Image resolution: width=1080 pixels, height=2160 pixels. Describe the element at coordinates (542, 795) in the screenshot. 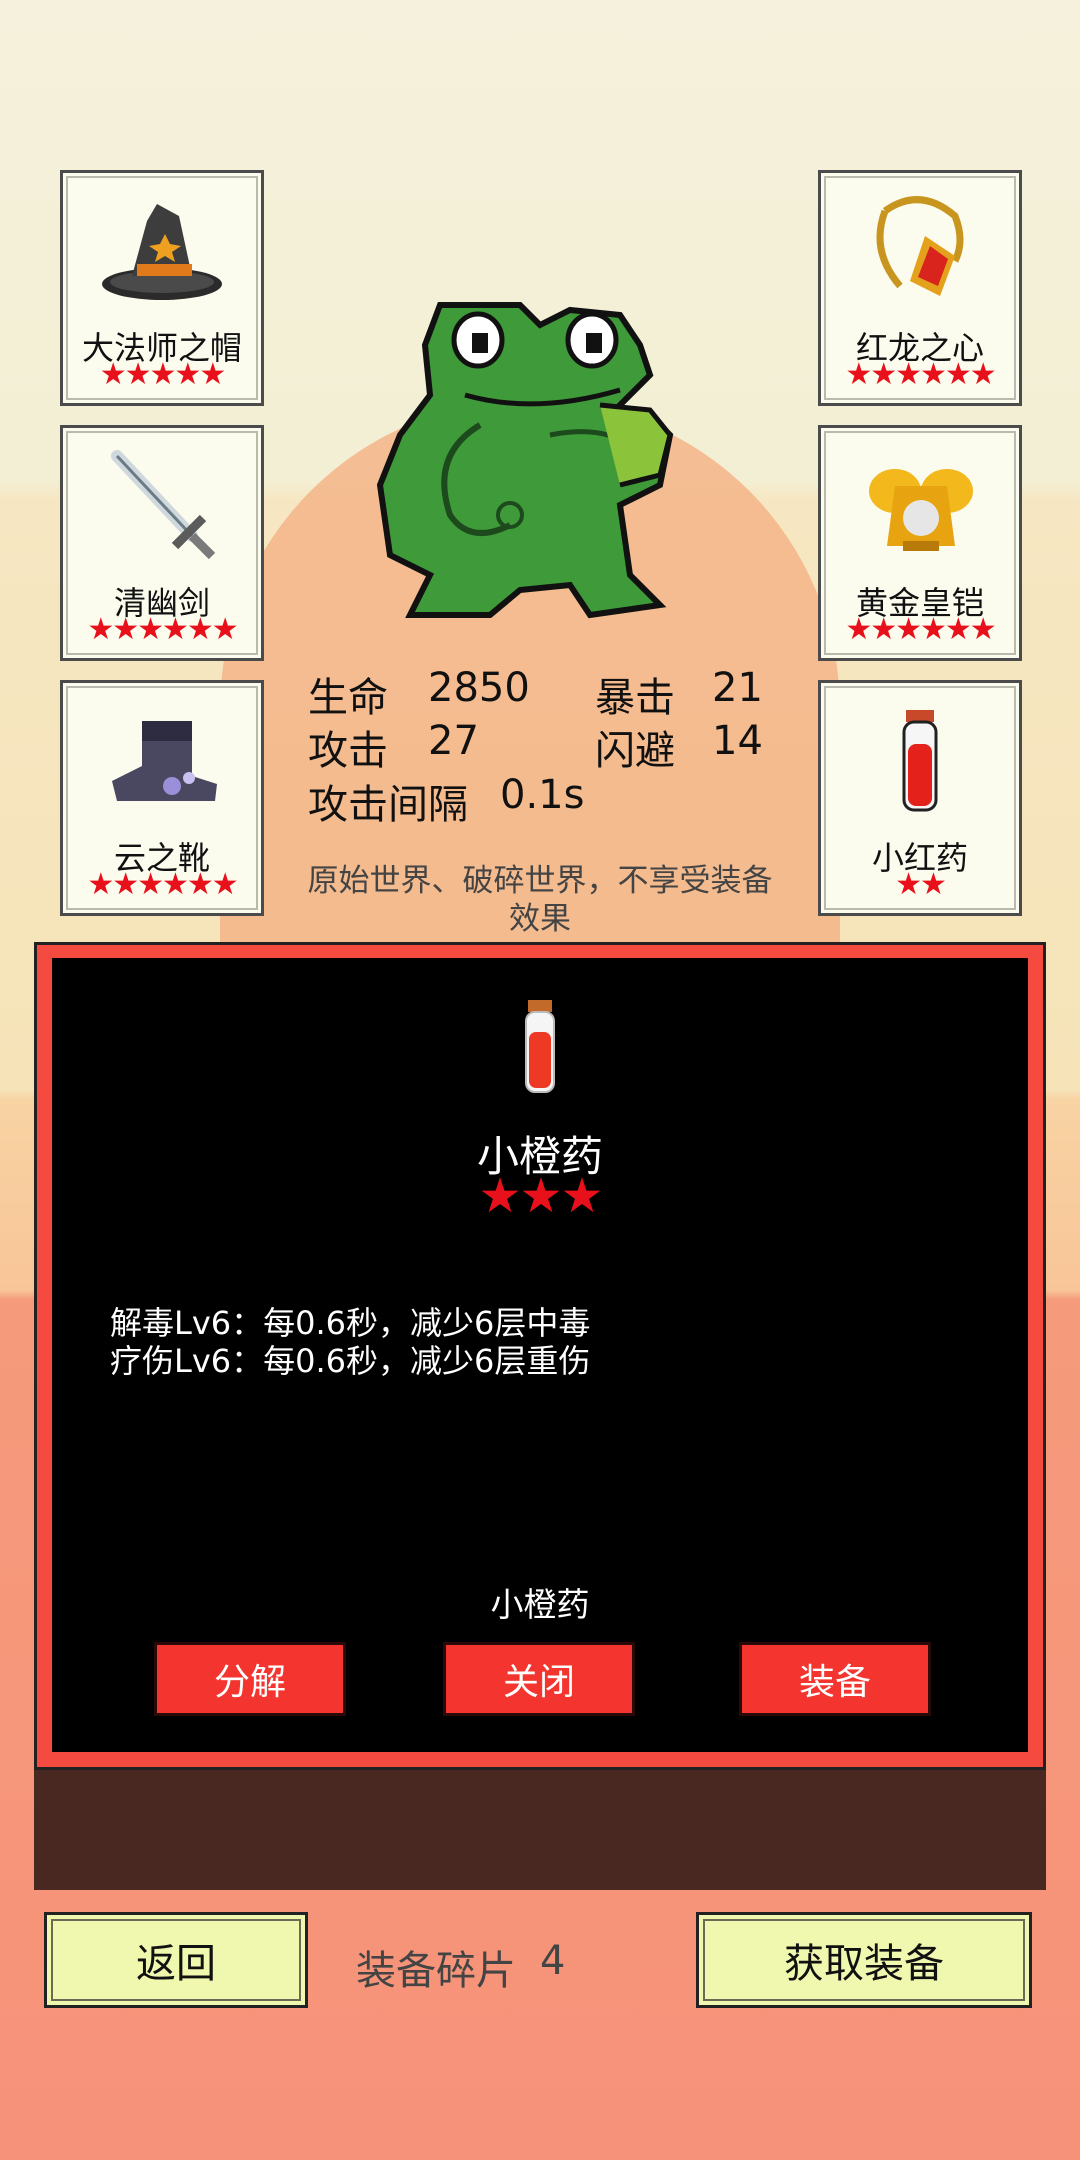

I see `stat-interval-value: 0.1s` at that location.